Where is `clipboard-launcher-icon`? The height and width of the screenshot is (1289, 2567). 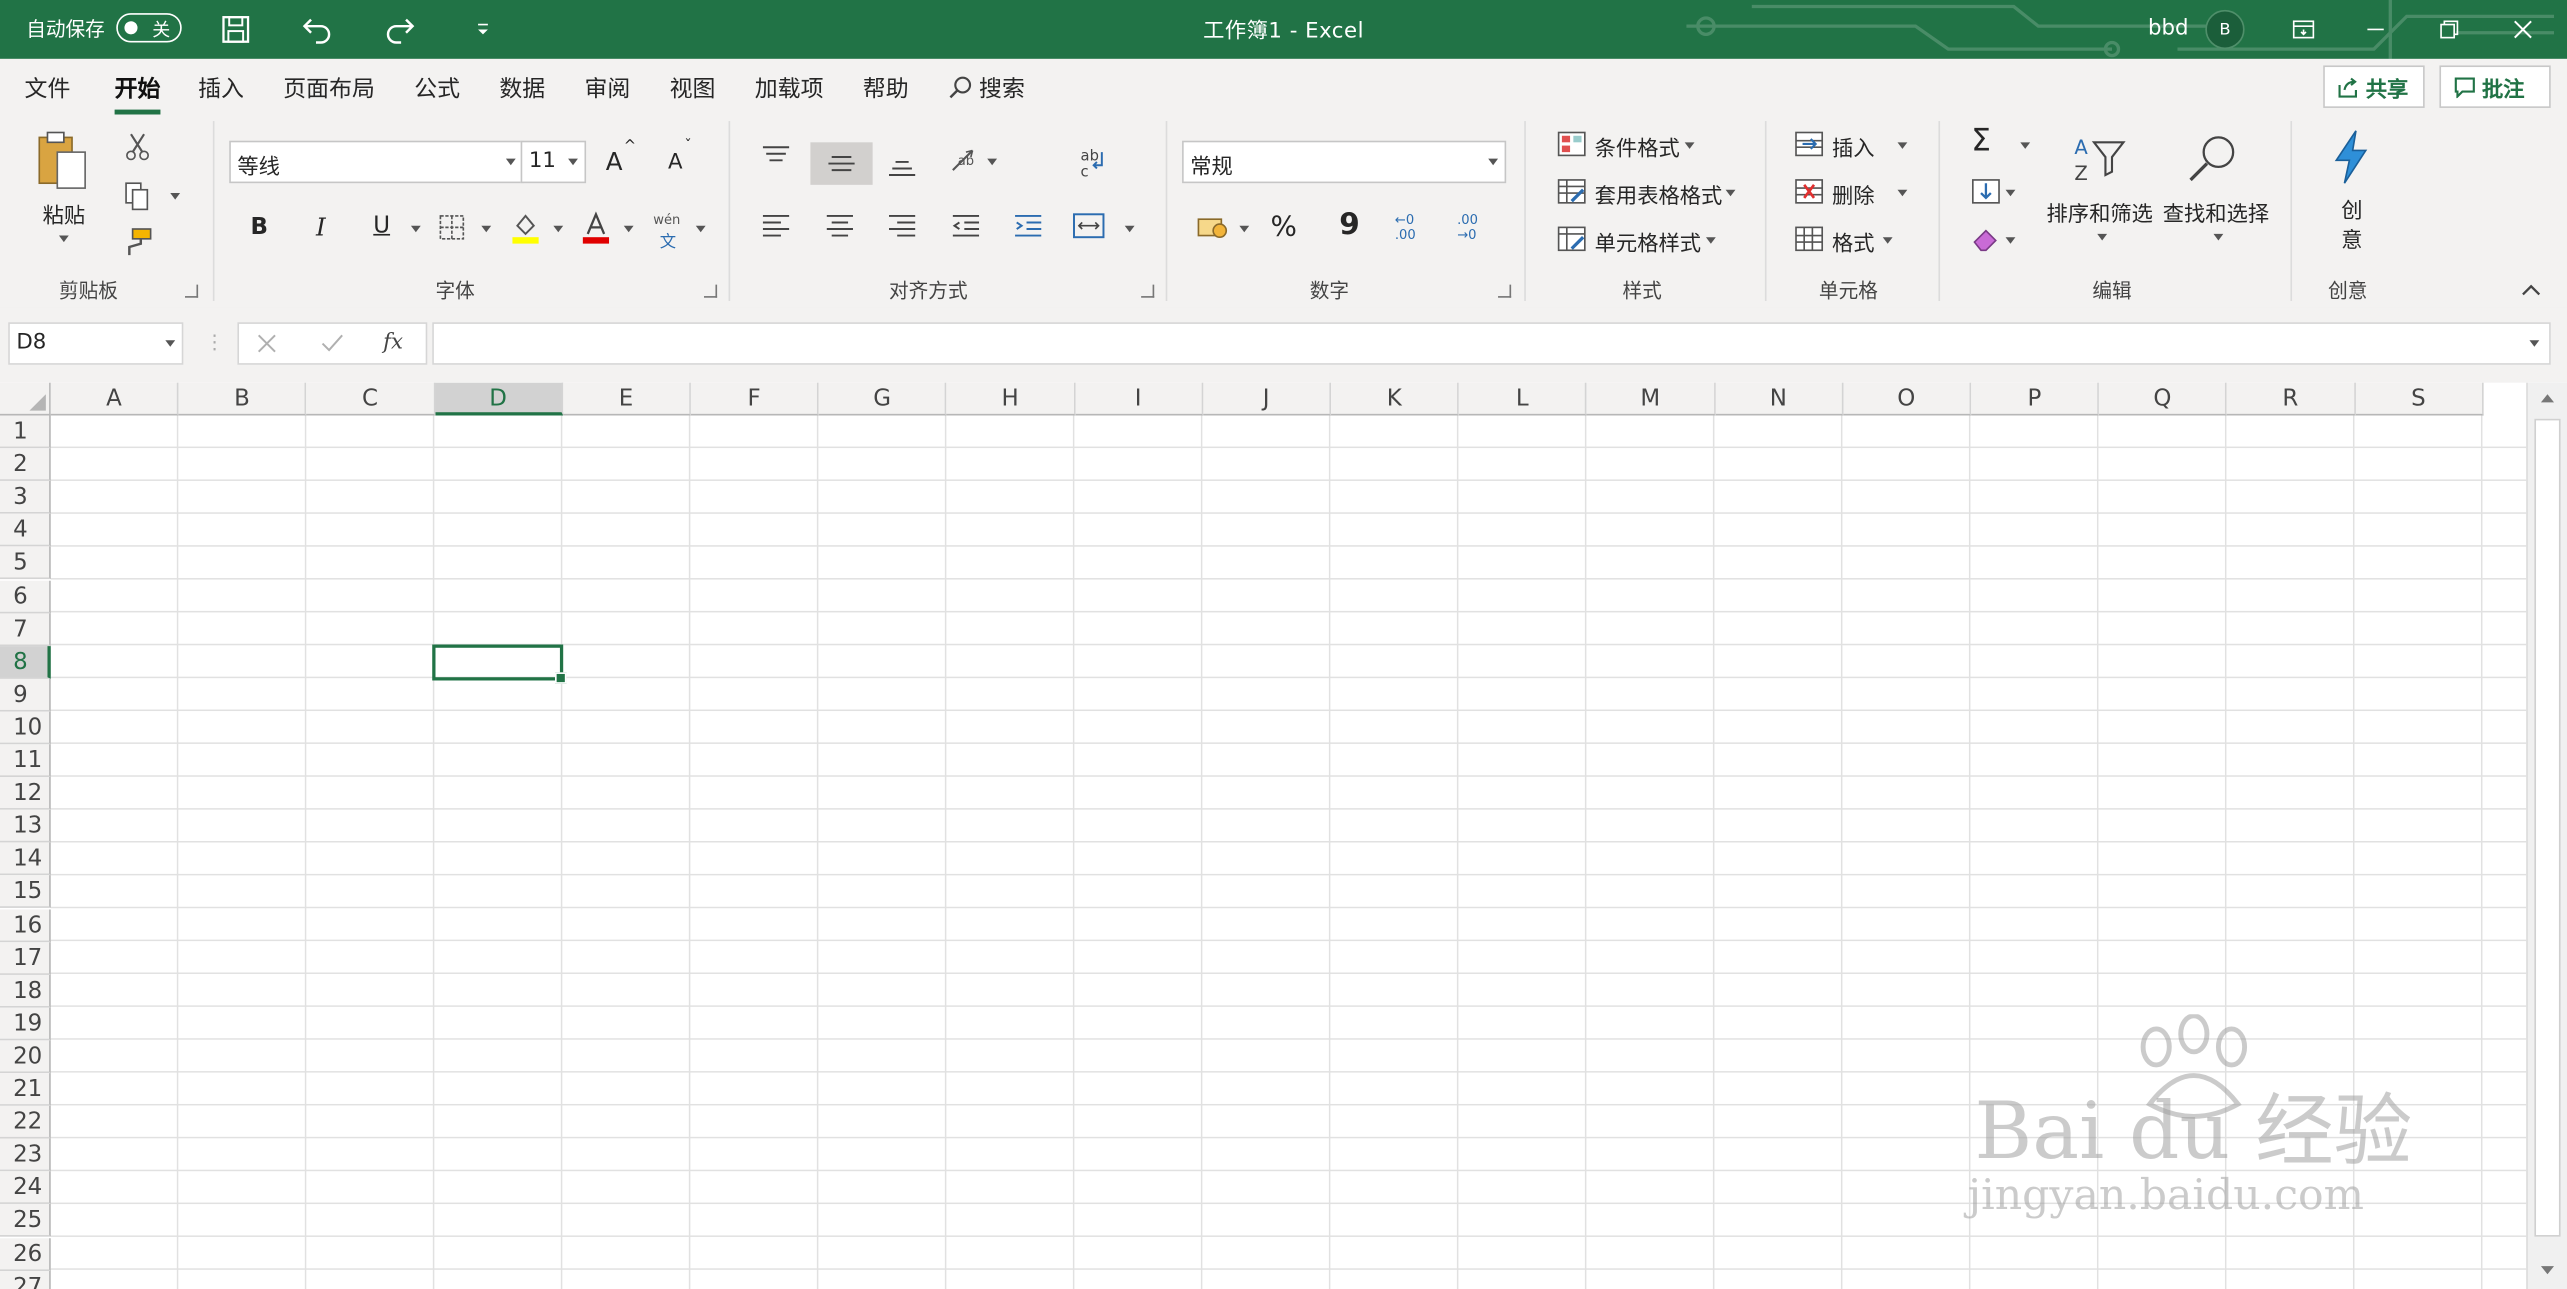
clipboard-launcher-icon is located at coordinates (192, 291).